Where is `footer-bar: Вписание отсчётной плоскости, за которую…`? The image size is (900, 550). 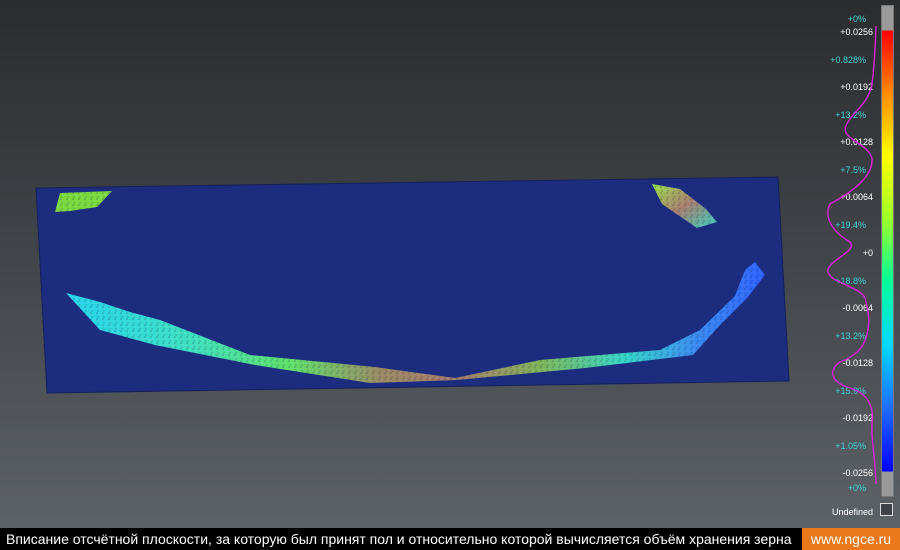
footer-bar: Вписание отсчётной плоскости, за которую… is located at coordinates (450, 539).